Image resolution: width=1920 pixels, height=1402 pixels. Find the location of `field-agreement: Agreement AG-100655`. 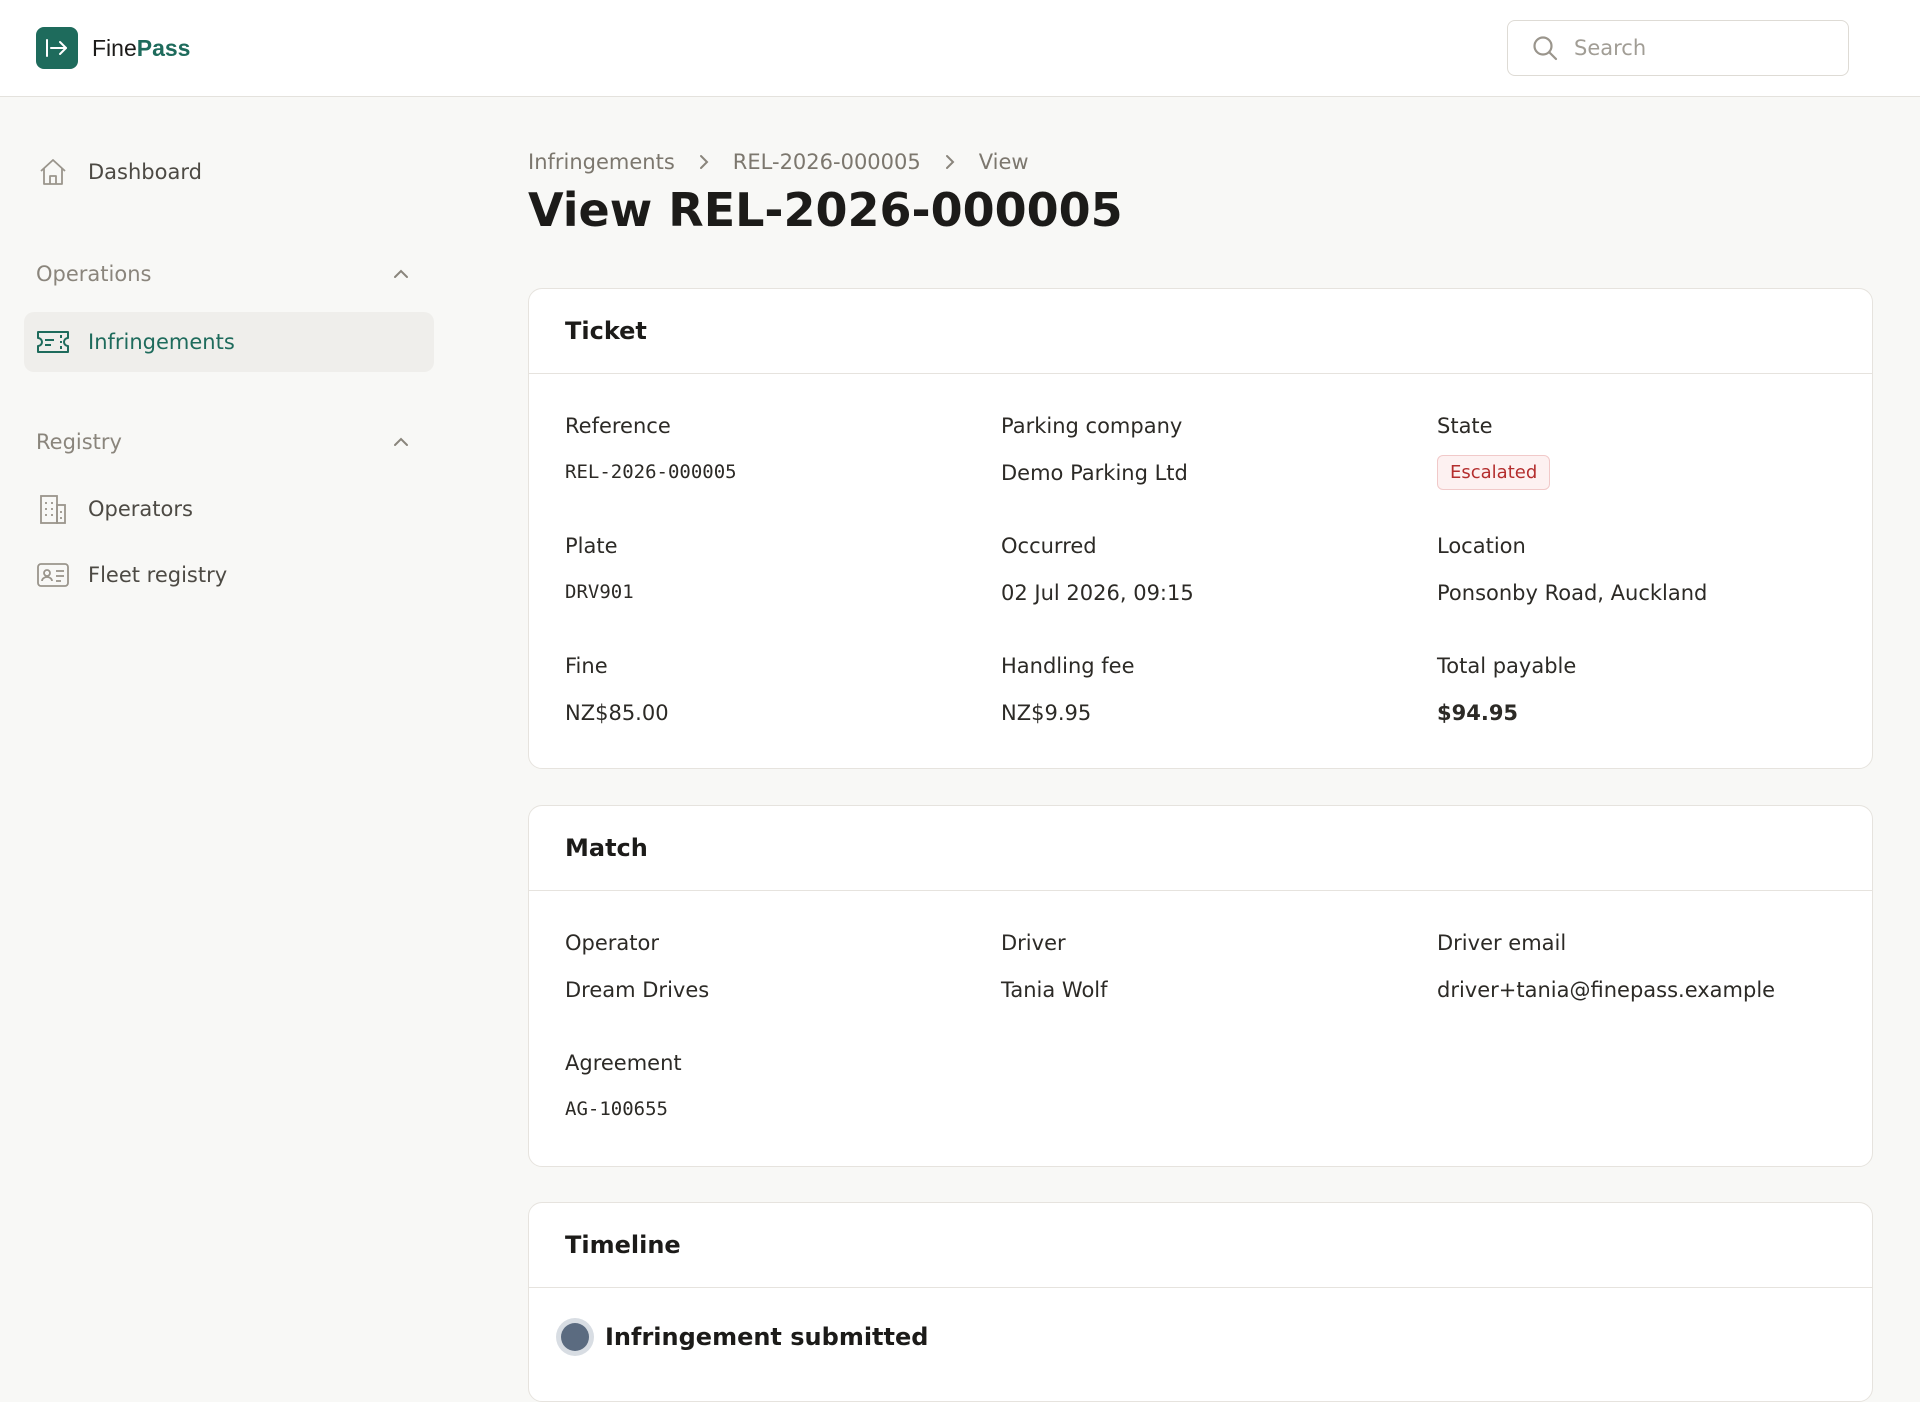

field-agreement: Agreement AG-100655 is located at coordinates (775, 1085).